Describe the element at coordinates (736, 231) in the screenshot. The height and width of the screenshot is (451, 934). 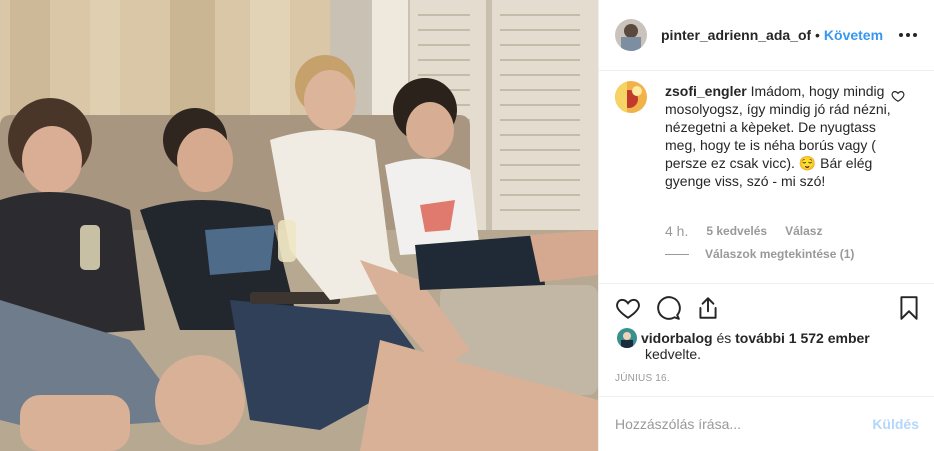
I see `comment-likes-count: 5 kedvelés` at that location.